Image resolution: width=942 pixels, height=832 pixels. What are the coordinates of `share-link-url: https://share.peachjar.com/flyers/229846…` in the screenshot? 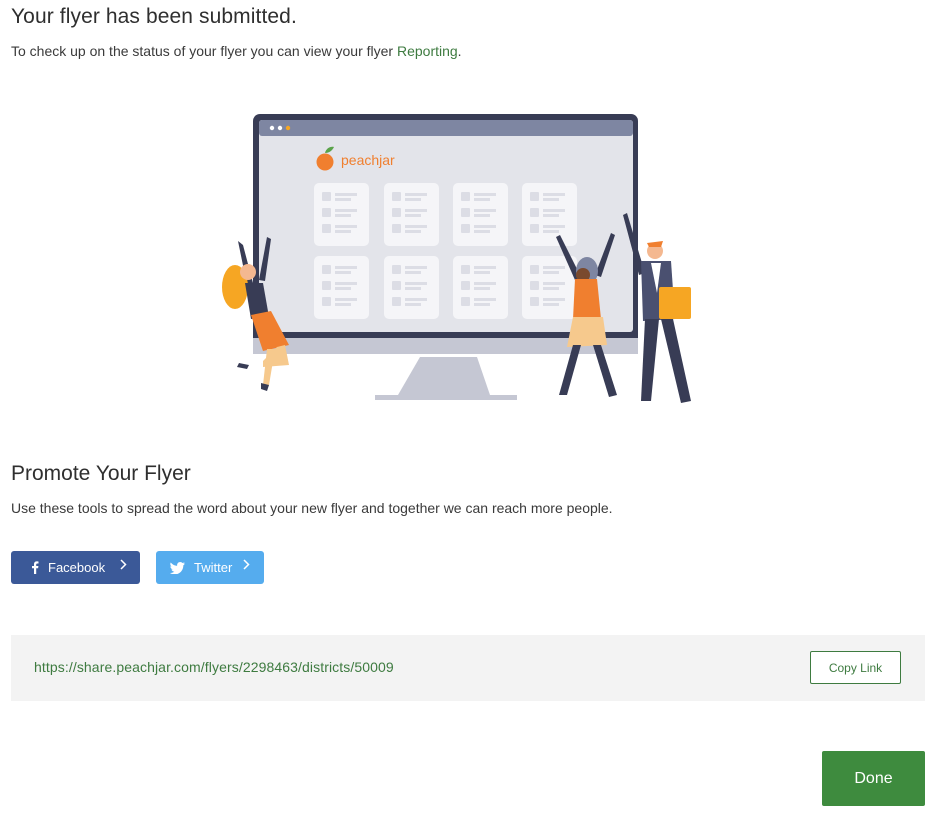 It's located at (214, 667).